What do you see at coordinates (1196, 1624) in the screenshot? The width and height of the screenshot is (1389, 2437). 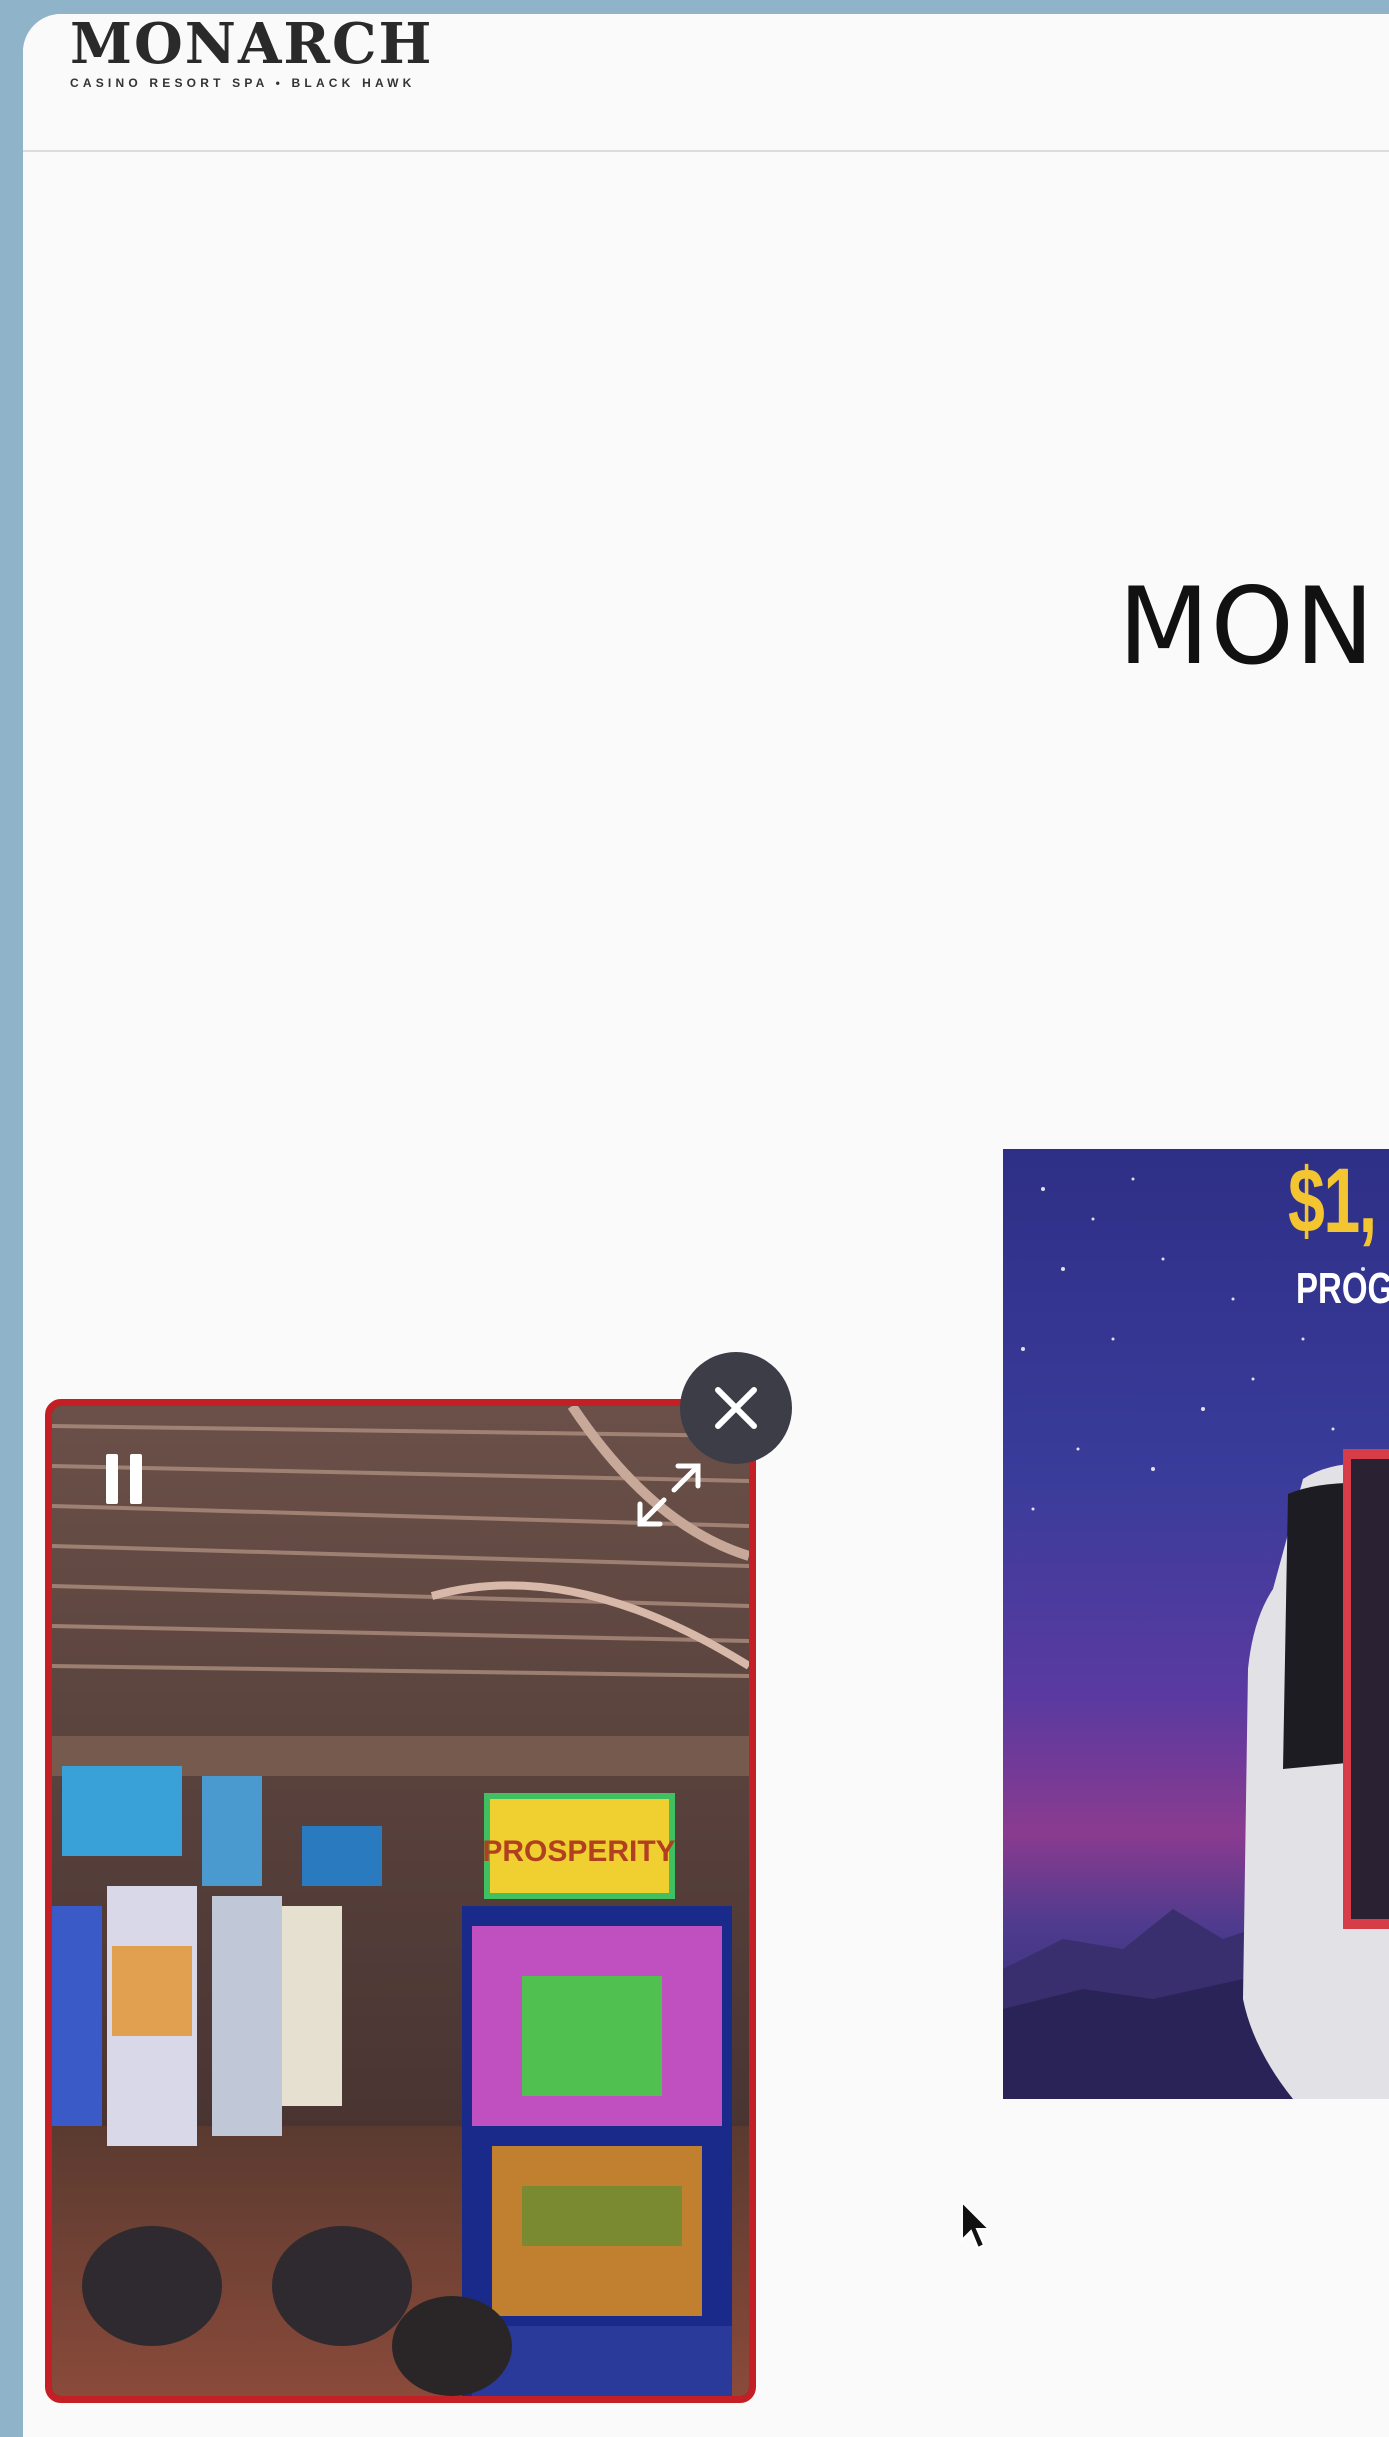 I see `promo-image: $1, PROG` at bounding box center [1196, 1624].